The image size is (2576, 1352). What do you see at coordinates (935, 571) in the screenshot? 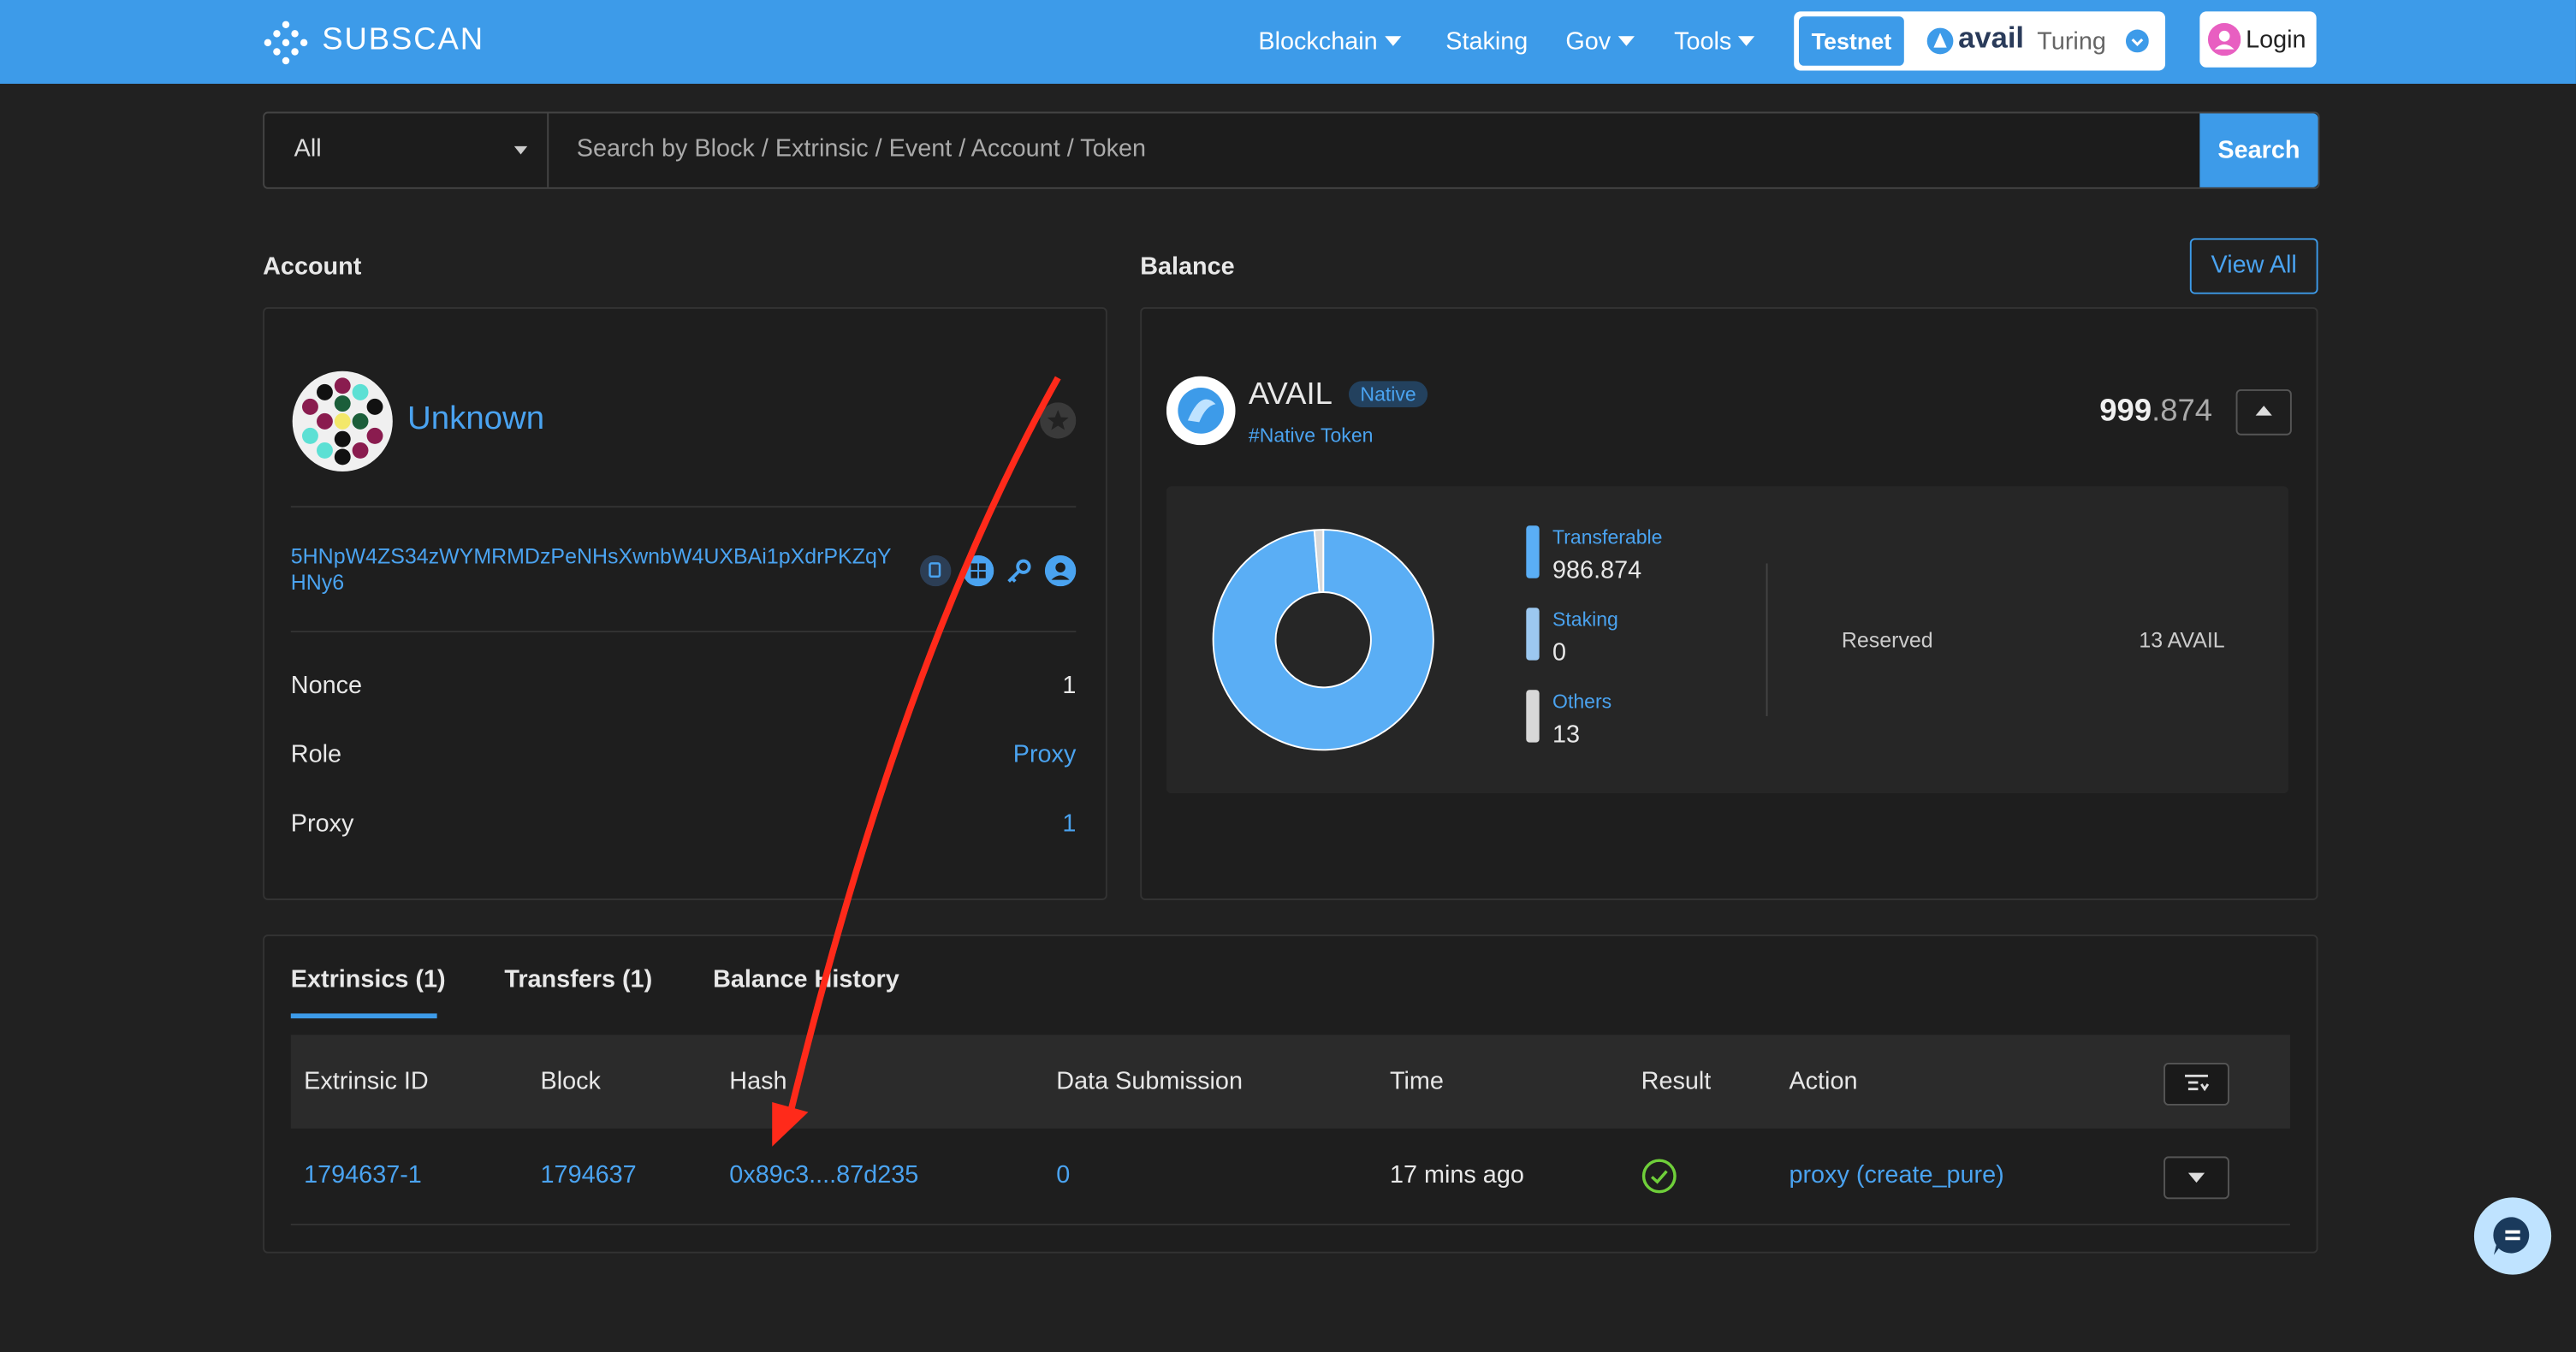
I see `copy-icon` at bounding box center [935, 571].